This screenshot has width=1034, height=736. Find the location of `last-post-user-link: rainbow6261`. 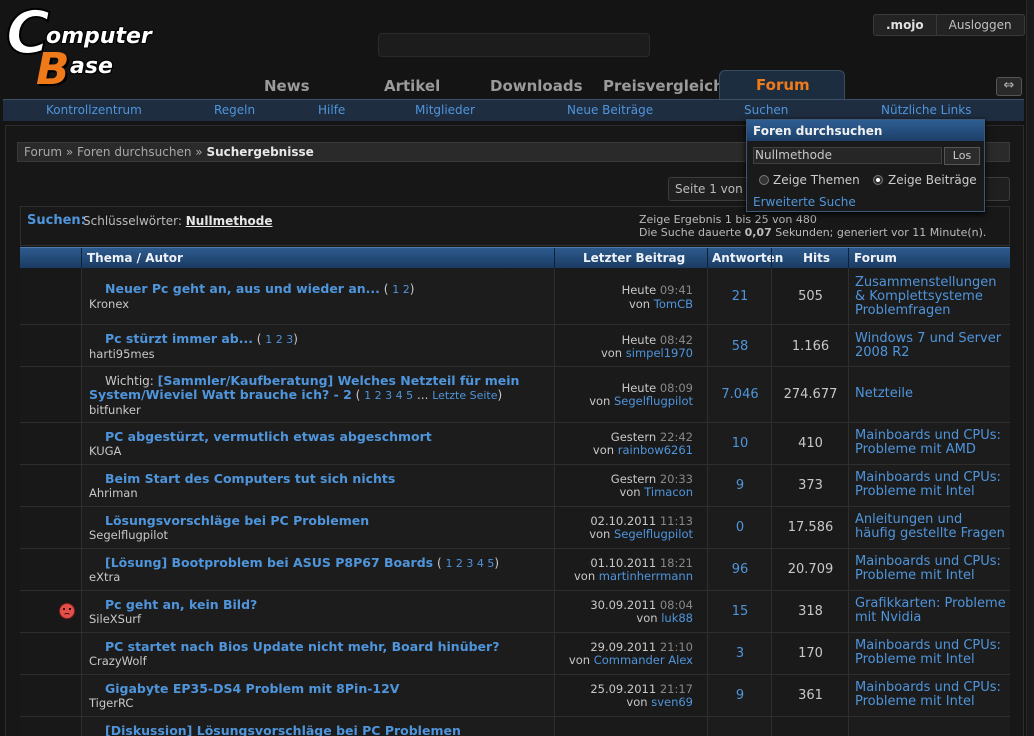

last-post-user-link: rainbow6261 is located at coordinates (655, 450).